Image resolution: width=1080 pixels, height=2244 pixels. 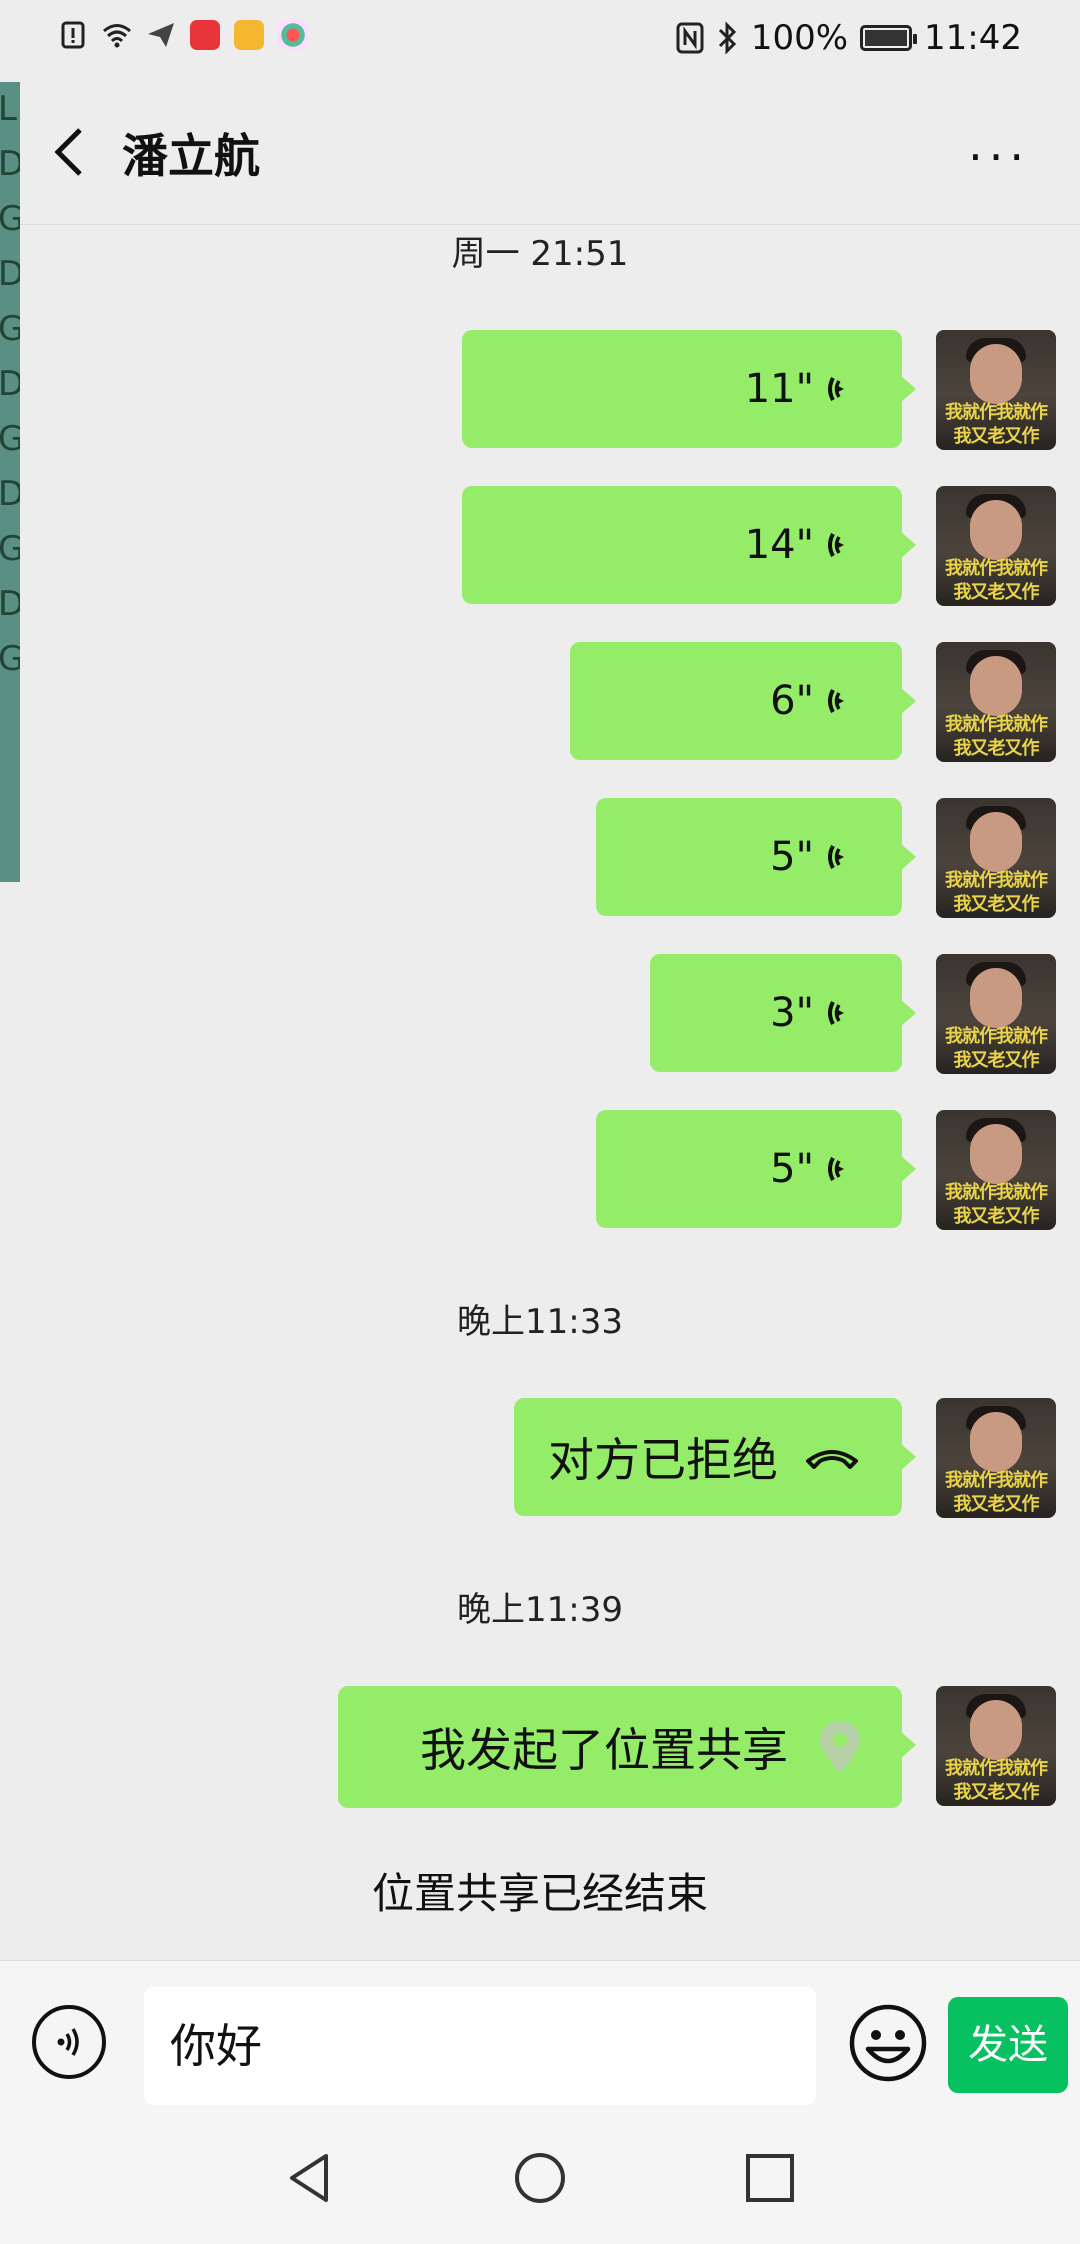 What do you see at coordinates (779, 389) in the screenshot?
I see `voice-duration: 11"` at bounding box center [779, 389].